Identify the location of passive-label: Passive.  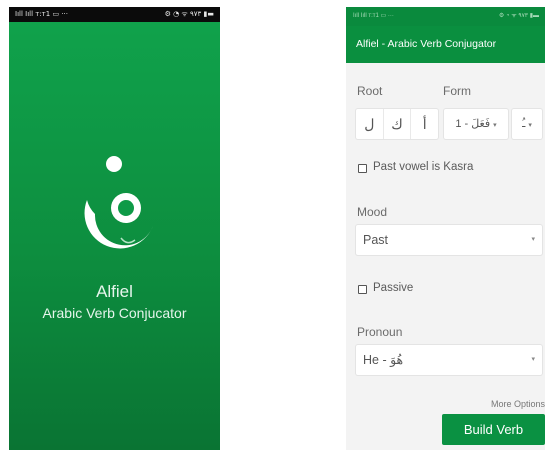
(393, 288).